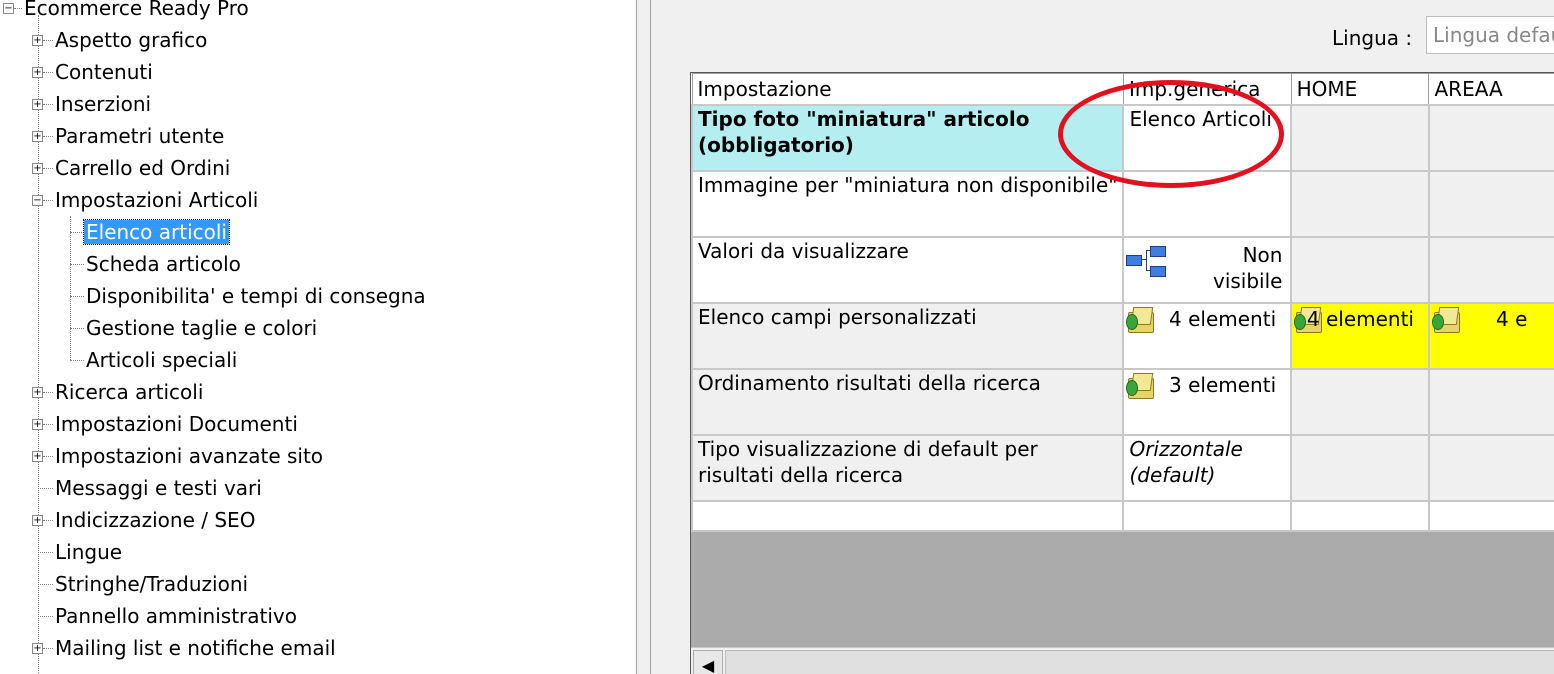 The width and height of the screenshot is (1554, 674). Describe the element at coordinates (1207, 138) in the screenshot. I see `generic-value-cell: Elenco Articoli` at that location.